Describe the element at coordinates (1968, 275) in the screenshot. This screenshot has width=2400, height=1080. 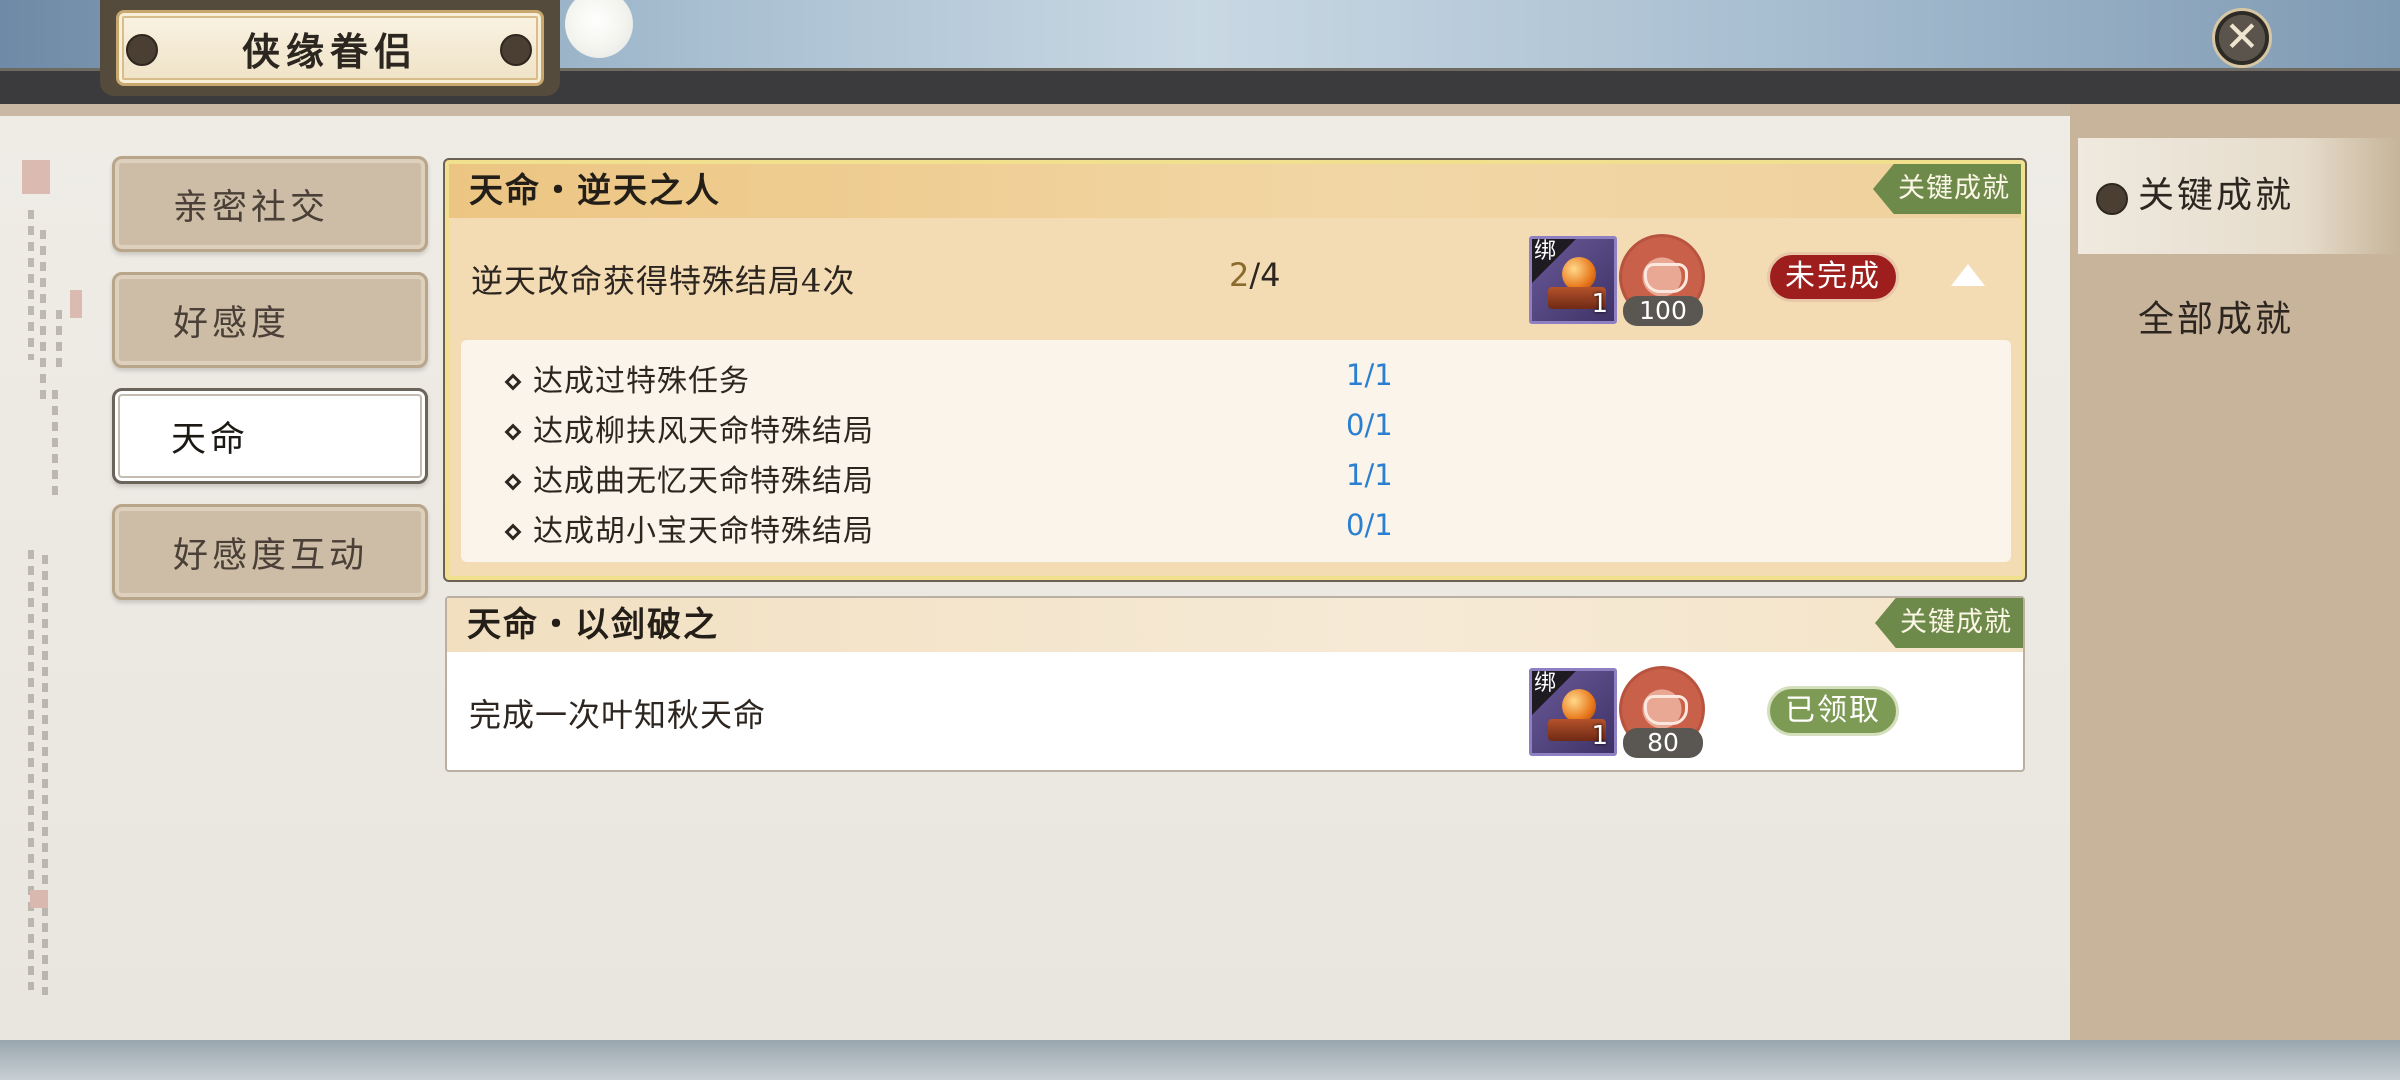
I see `collapse-arrow-icon` at that location.